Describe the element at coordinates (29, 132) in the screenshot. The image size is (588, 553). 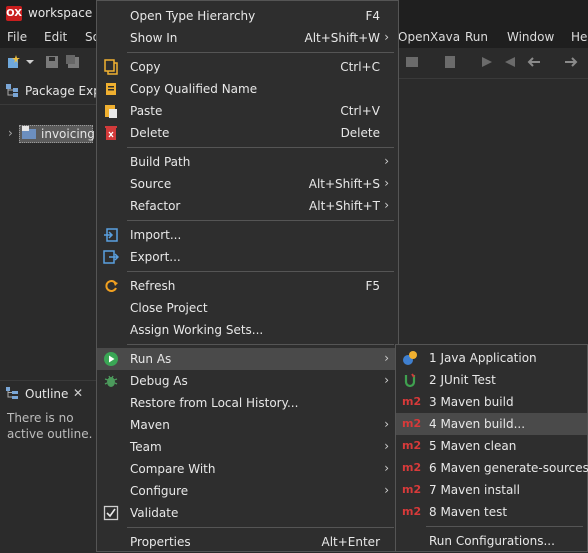
I see `project-folder-icon` at that location.